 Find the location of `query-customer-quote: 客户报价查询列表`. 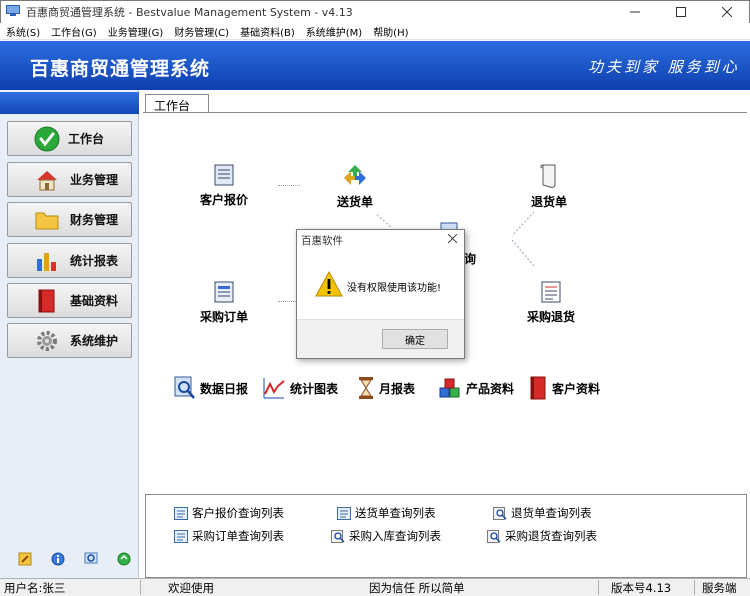

query-customer-quote: 客户报价查询列表 is located at coordinates (229, 513).